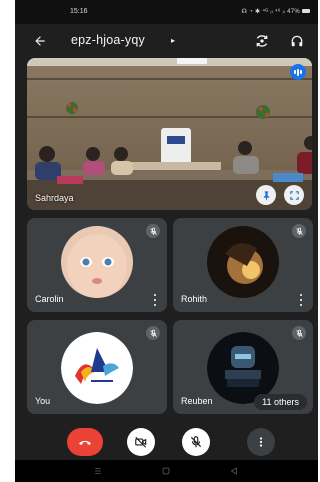 The width and height of the screenshot is (320, 482). What do you see at coordinates (54, 198) in the screenshot?
I see `main-participant-name: Sahrdaya` at bounding box center [54, 198].